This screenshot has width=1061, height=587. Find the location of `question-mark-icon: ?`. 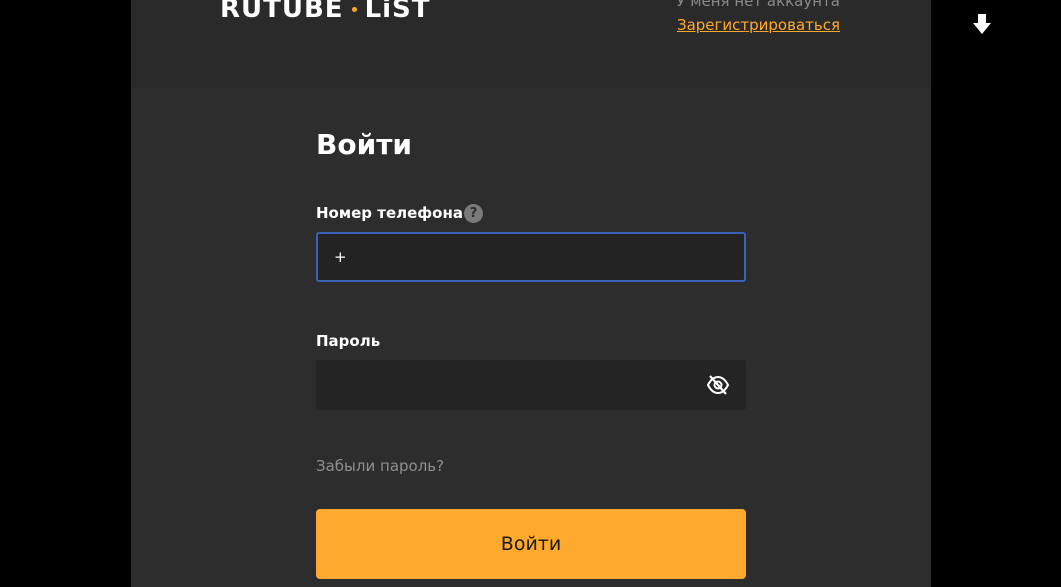

question-mark-icon: ? is located at coordinates (473, 213).